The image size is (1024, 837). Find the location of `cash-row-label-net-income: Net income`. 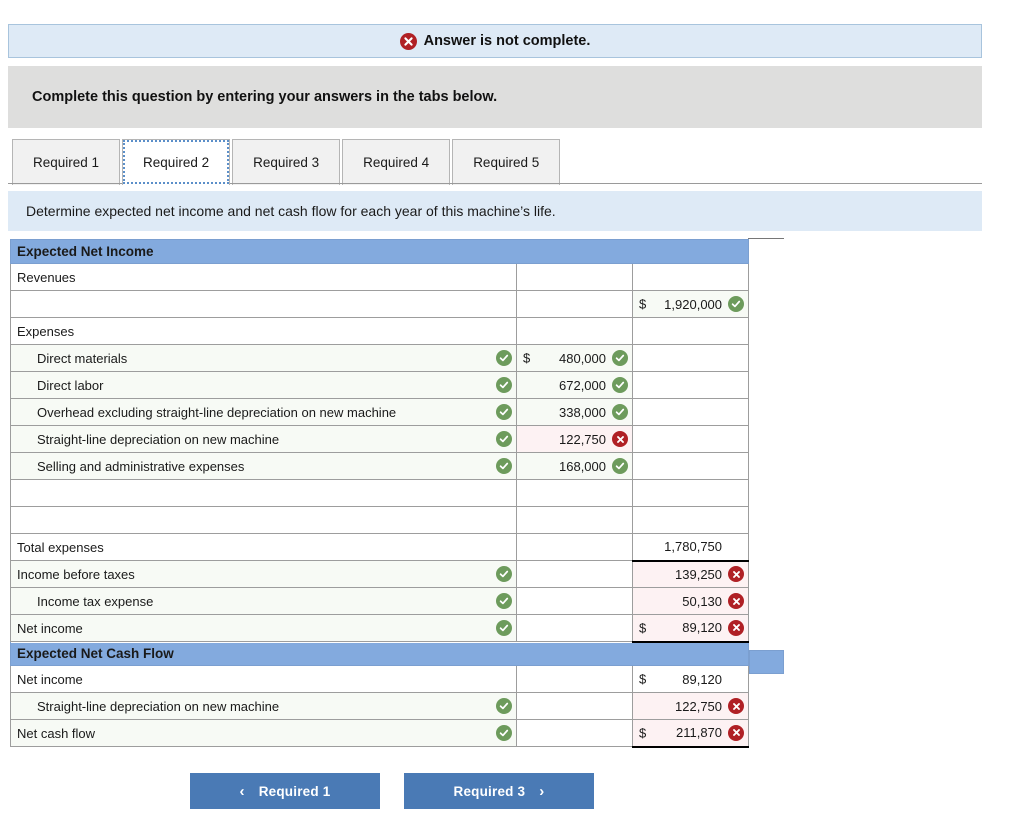

cash-row-label-net-income: Net income is located at coordinates (263, 679).